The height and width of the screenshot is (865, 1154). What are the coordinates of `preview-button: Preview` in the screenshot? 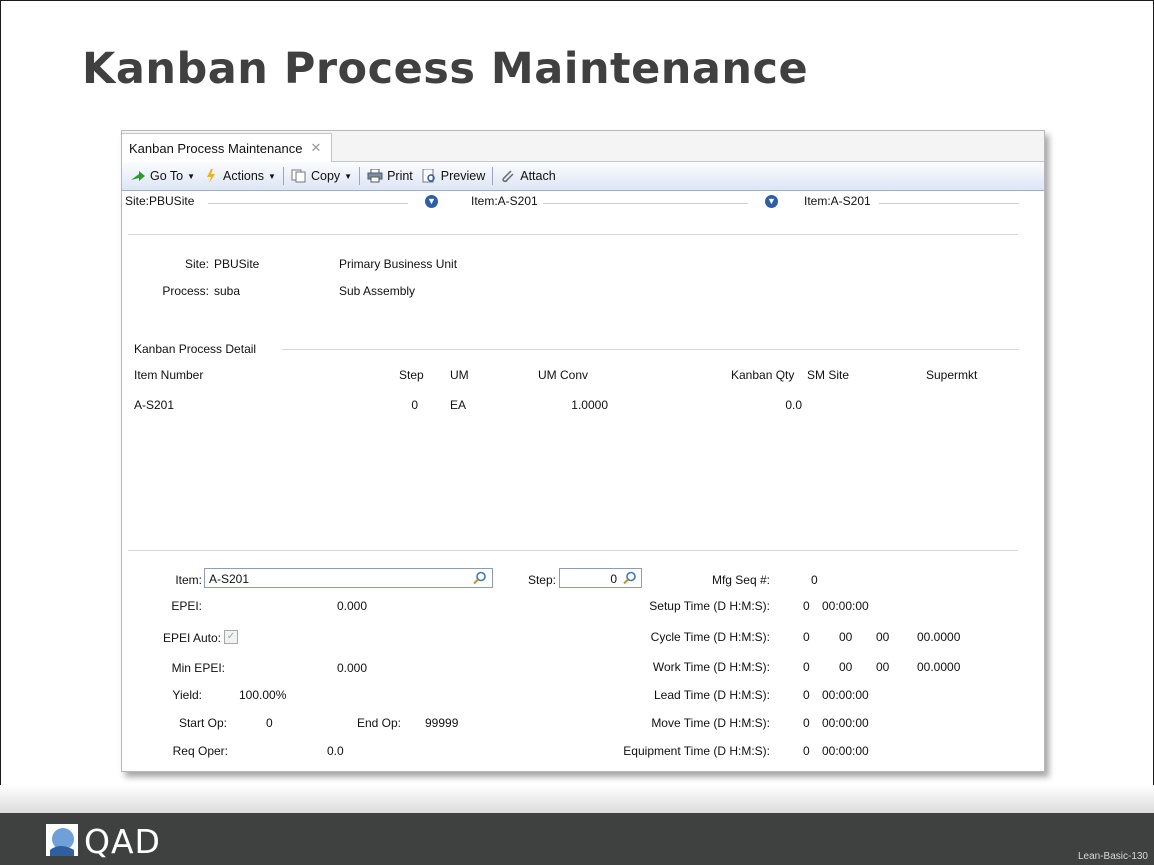 It's located at (453, 176).